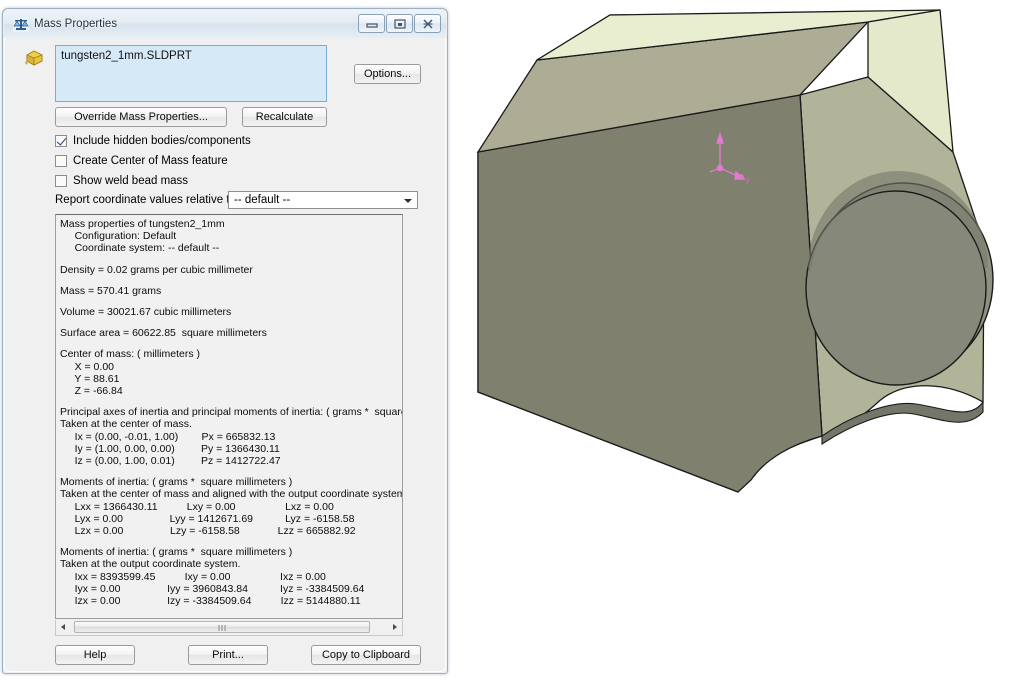 The width and height of the screenshot is (1024, 682). What do you see at coordinates (126, 424) in the screenshot?
I see `report-line: Taken at the center of mass.` at bounding box center [126, 424].